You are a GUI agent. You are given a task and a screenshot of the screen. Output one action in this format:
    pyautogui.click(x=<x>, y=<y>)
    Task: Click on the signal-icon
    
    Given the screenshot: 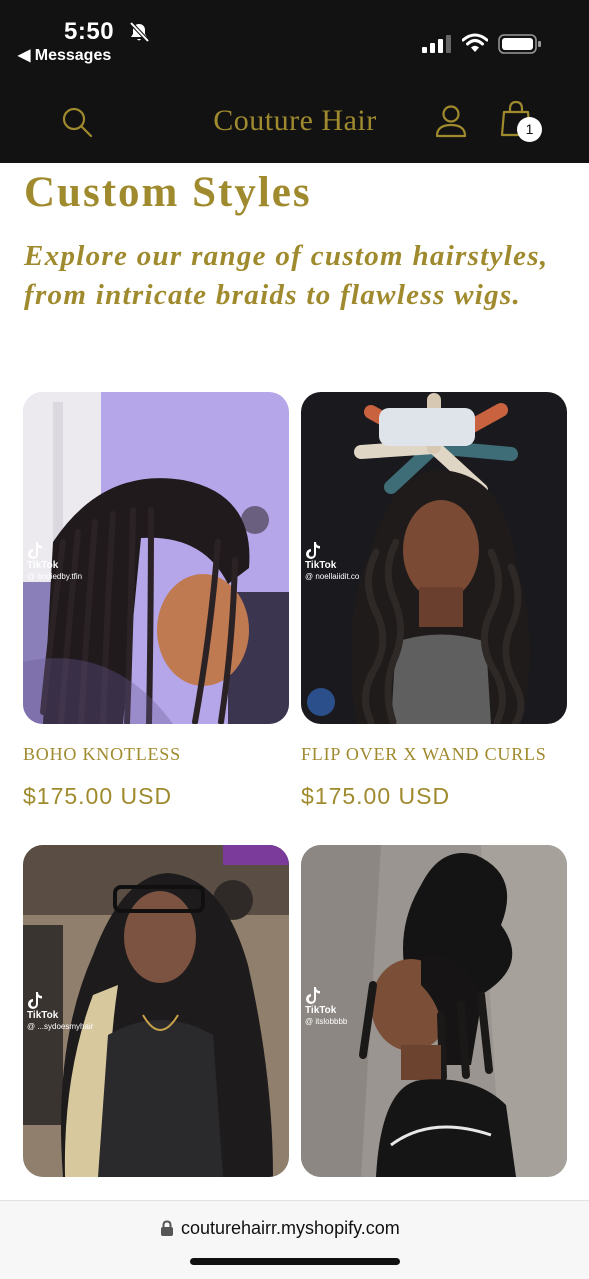 What is the action you would take?
    pyautogui.click(x=436, y=44)
    